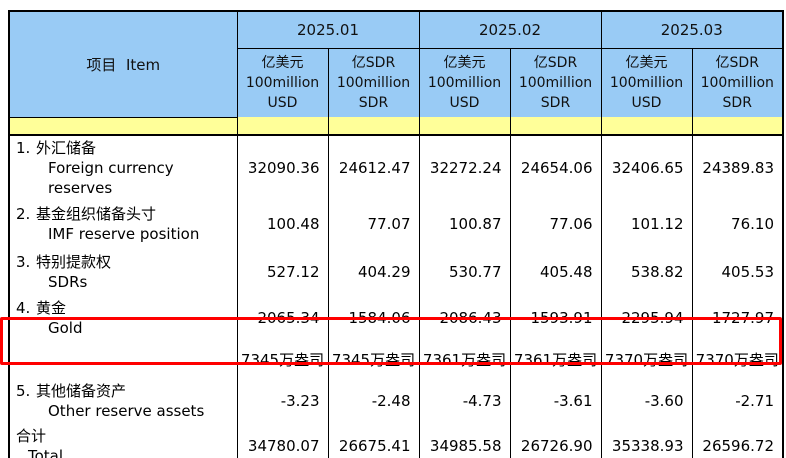 The height and width of the screenshot is (458, 786). What do you see at coordinates (282, 224) in the screenshot?
I see `value-cell: 100.48` at bounding box center [282, 224].